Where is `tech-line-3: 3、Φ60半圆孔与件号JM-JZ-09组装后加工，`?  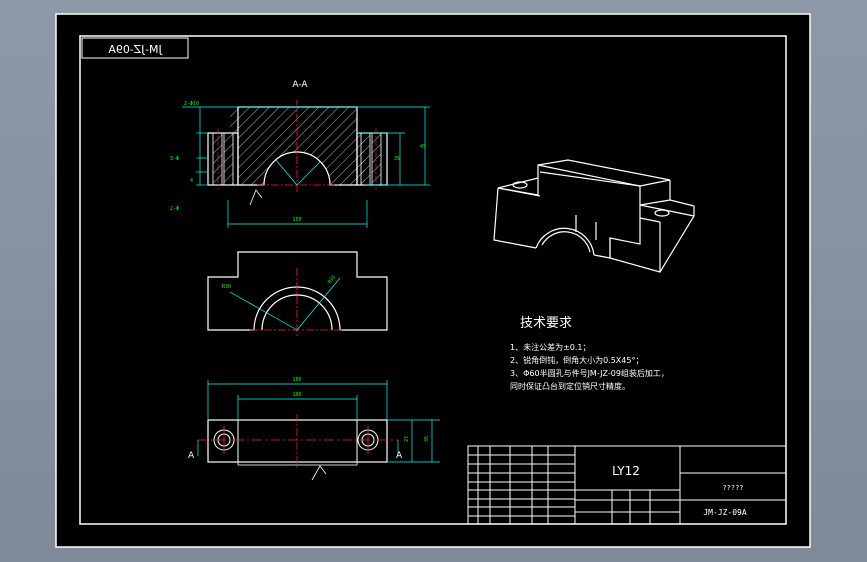
tech-line-3: 3、Φ60半圆孔与件号JM-JZ-09组装后加工， is located at coordinates (589, 373).